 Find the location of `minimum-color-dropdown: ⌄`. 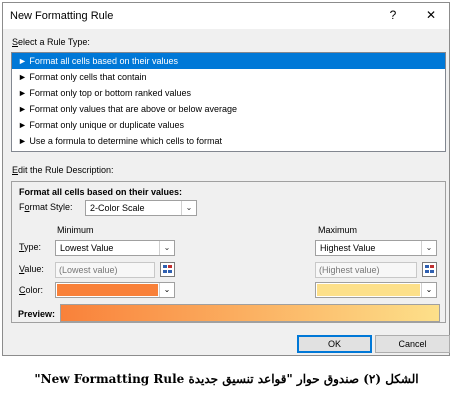

minimum-color-dropdown: ⌄ is located at coordinates (115, 290).